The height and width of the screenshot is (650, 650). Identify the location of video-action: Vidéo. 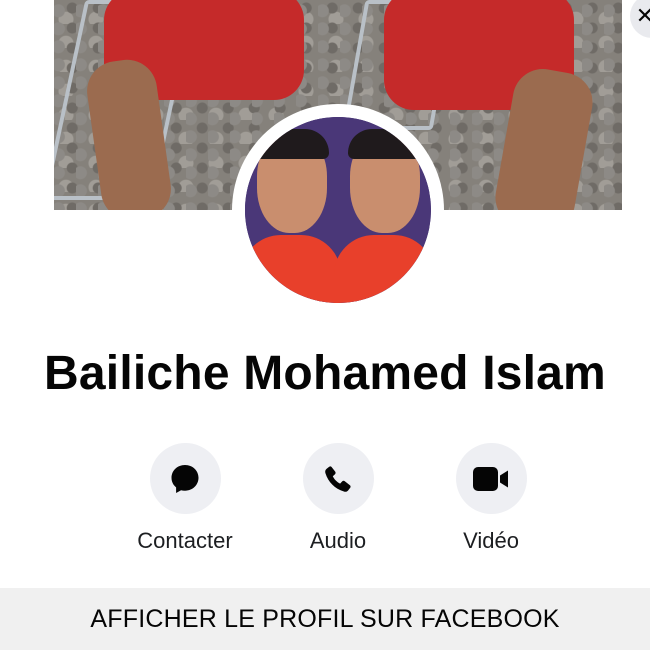
(491, 498).